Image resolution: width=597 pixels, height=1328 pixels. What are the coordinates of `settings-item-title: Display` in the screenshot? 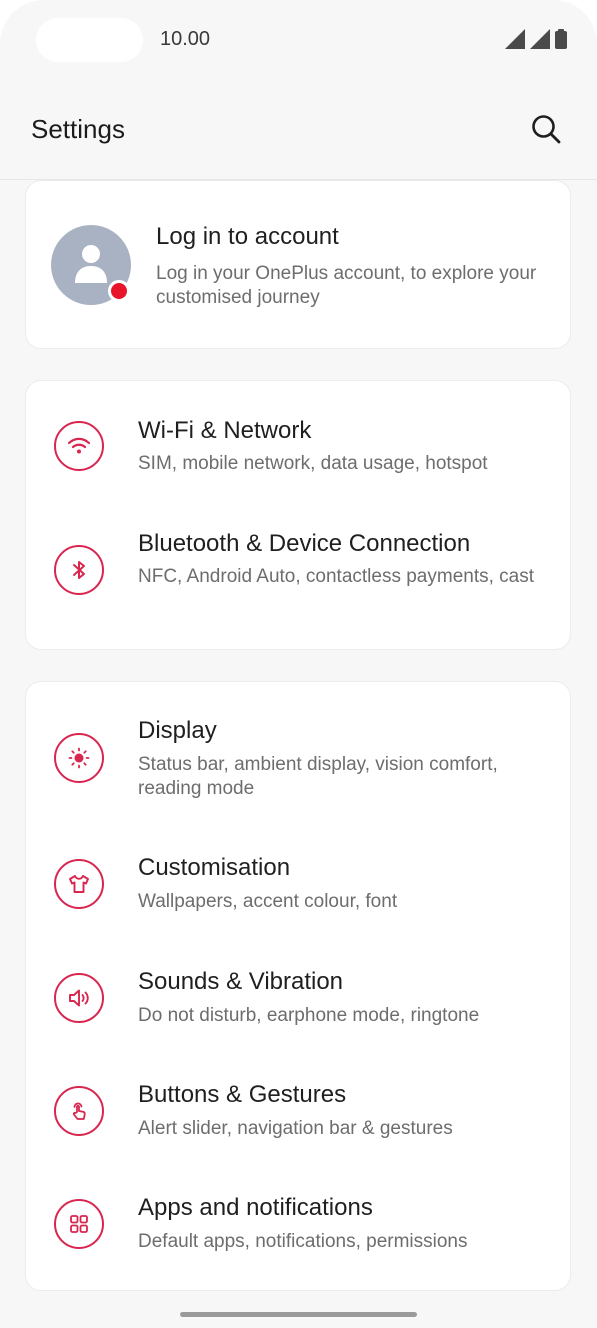 It's located at (177, 730).